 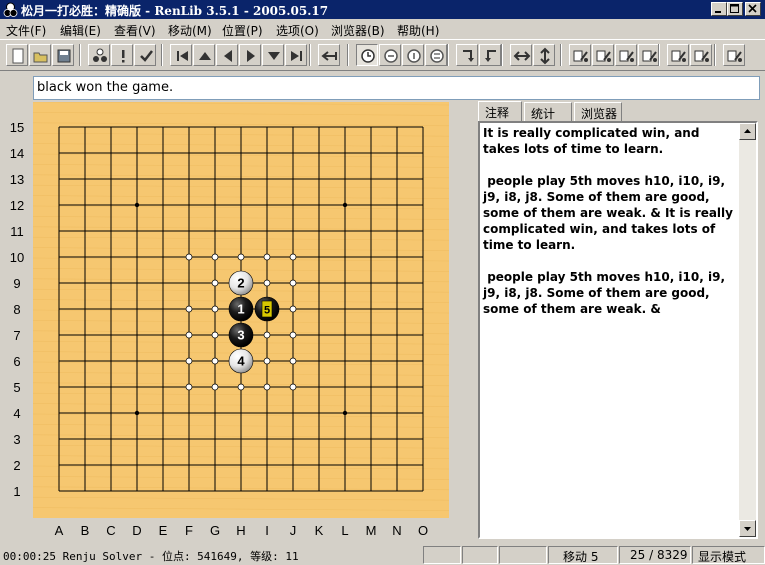 I want to click on library-6-button, so click(x=701, y=55).